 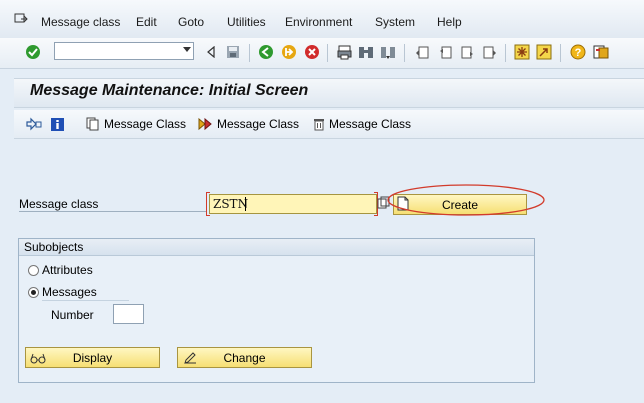 I want to click on text-cursor, so click(x=245, y=204).